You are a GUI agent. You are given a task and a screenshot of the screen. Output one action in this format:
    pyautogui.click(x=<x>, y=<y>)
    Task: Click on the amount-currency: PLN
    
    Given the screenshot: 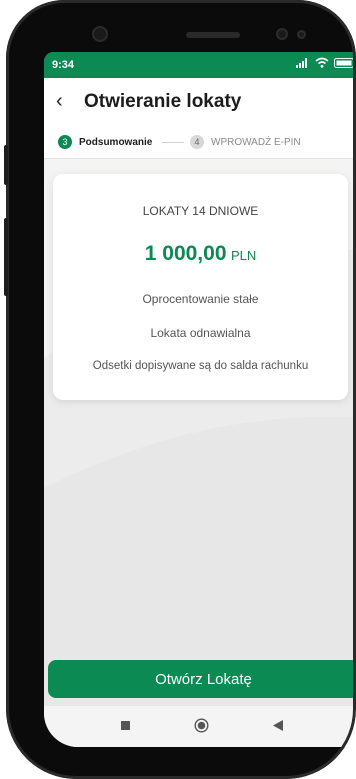 What is the action you would take?
    pyautogui.click(x=243, y=255)
    